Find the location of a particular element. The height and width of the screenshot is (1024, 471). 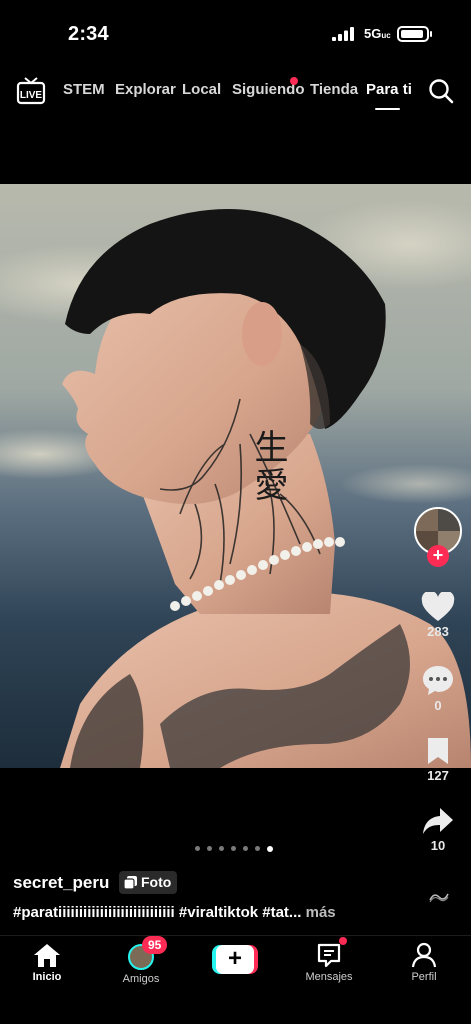

bookmark-icon is located at coordinates (438, 751).